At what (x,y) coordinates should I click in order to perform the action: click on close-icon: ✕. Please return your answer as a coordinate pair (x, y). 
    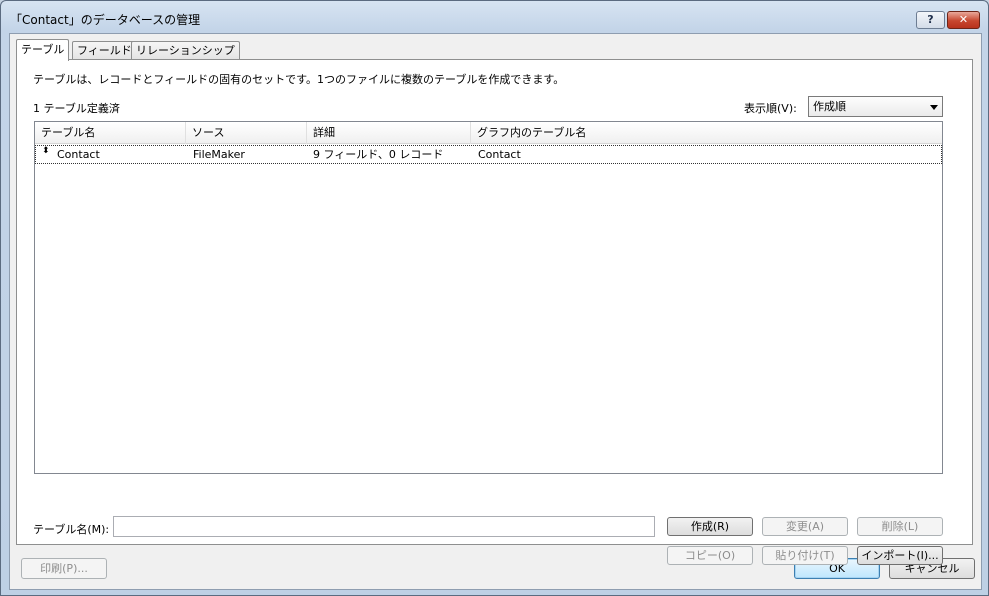
    Looking at the image, I should click on (963, 19).